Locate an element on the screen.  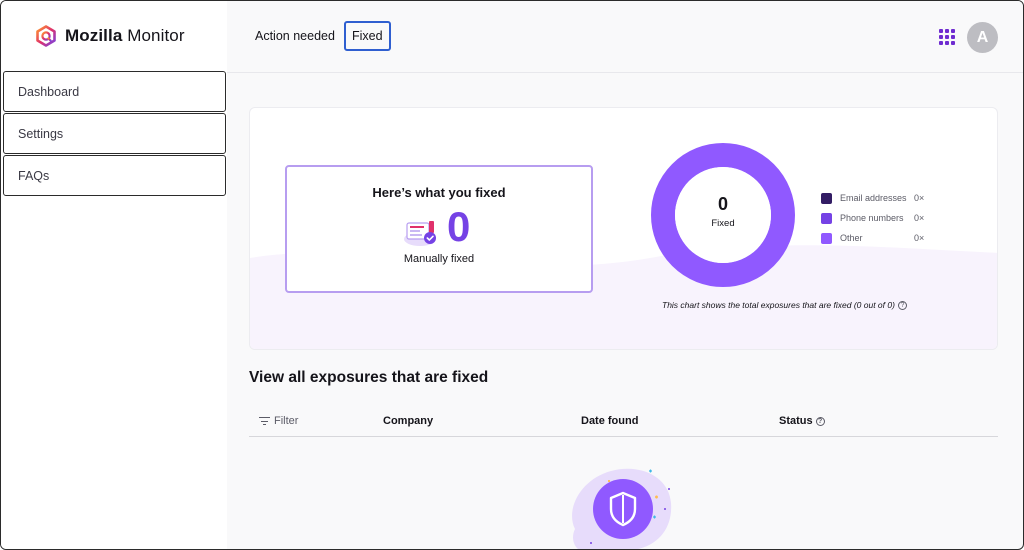
brand: Mozilla Monitor is located at coordinates (110, 36).